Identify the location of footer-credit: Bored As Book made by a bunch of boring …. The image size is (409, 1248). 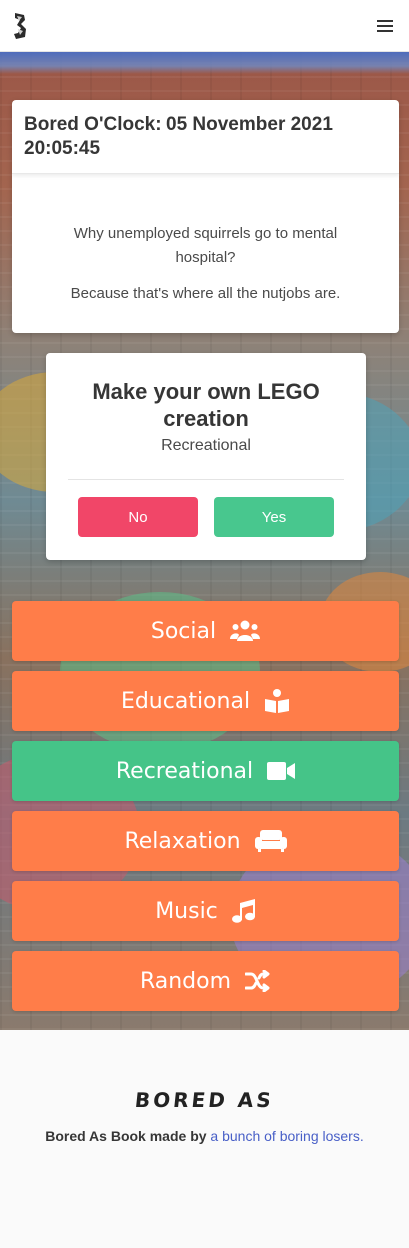
(204, 1136).